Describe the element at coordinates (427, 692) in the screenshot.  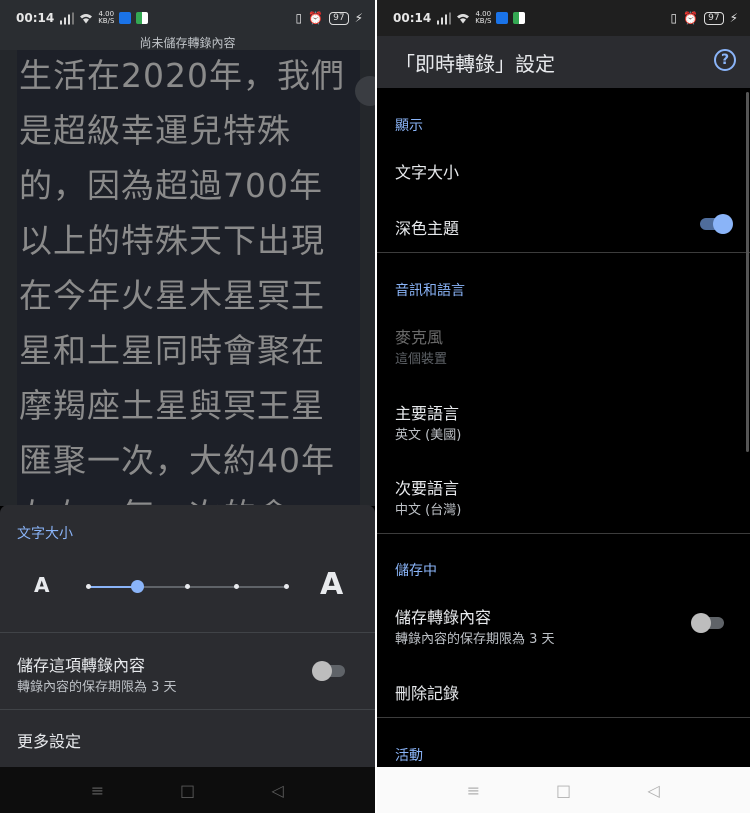
I see `delete-history-button: 刪除記錄` at that location.